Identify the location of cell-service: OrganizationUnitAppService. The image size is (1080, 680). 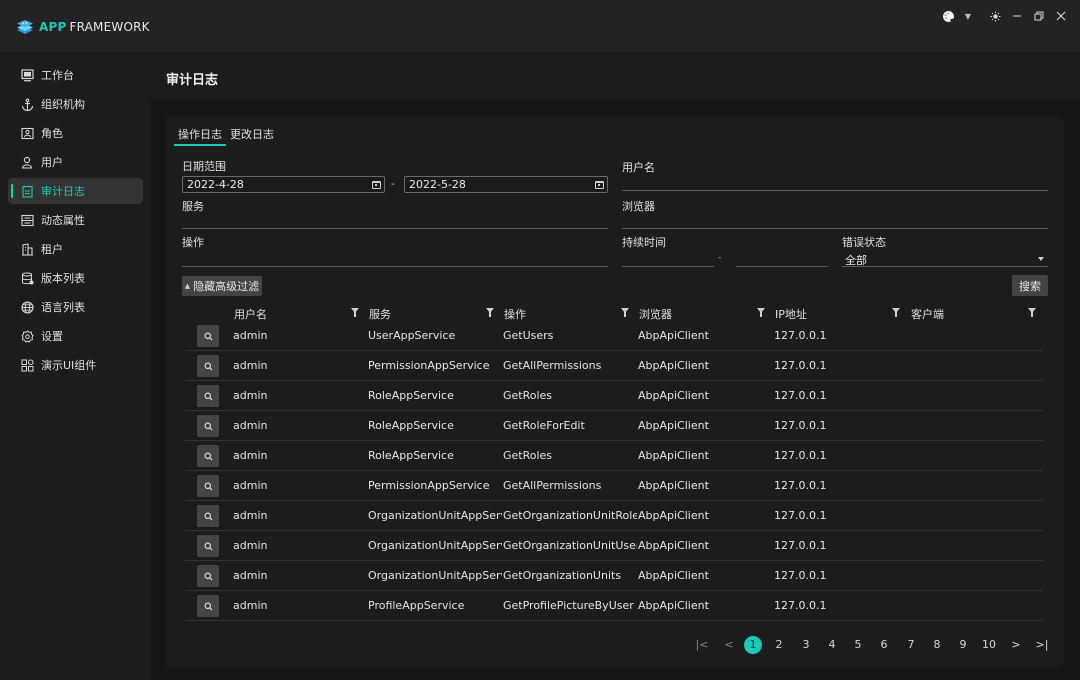
(435, 515).